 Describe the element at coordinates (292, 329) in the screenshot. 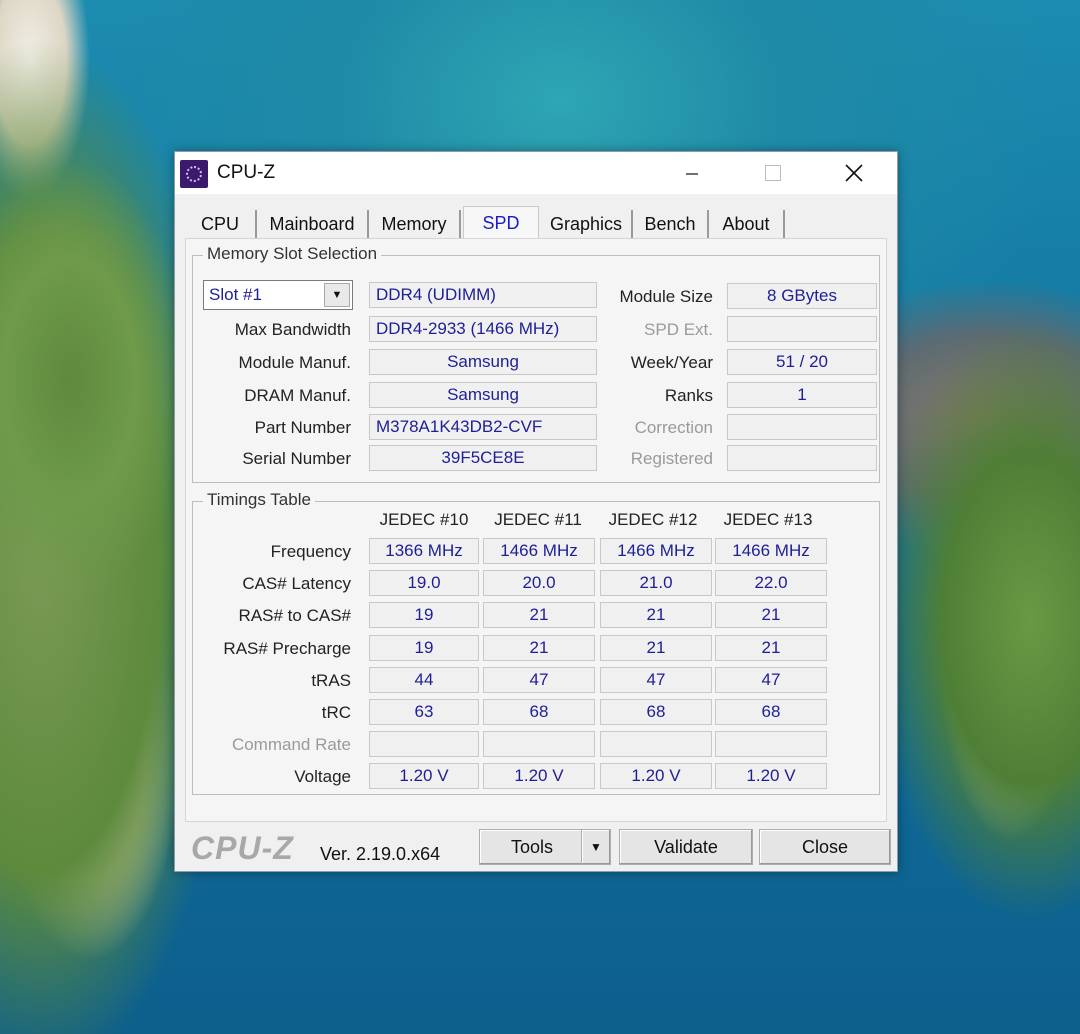

I see `max-bandwidth-label: Max Bandwidth` at that location.